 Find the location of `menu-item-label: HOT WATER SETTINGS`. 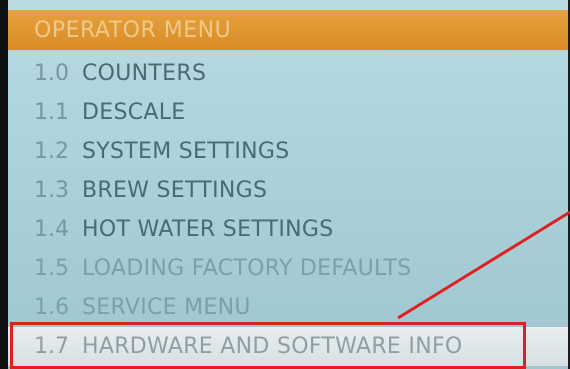

menu-item-label: HOT WATER SETTINGS is located at coordinates (208, 229).